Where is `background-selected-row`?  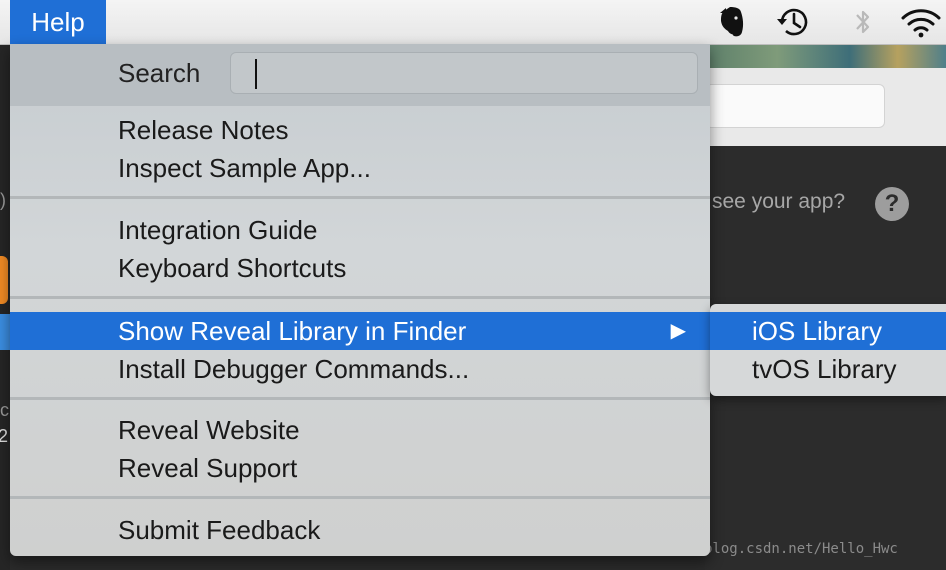
background-selected-row is located at coordinates (5, 332).